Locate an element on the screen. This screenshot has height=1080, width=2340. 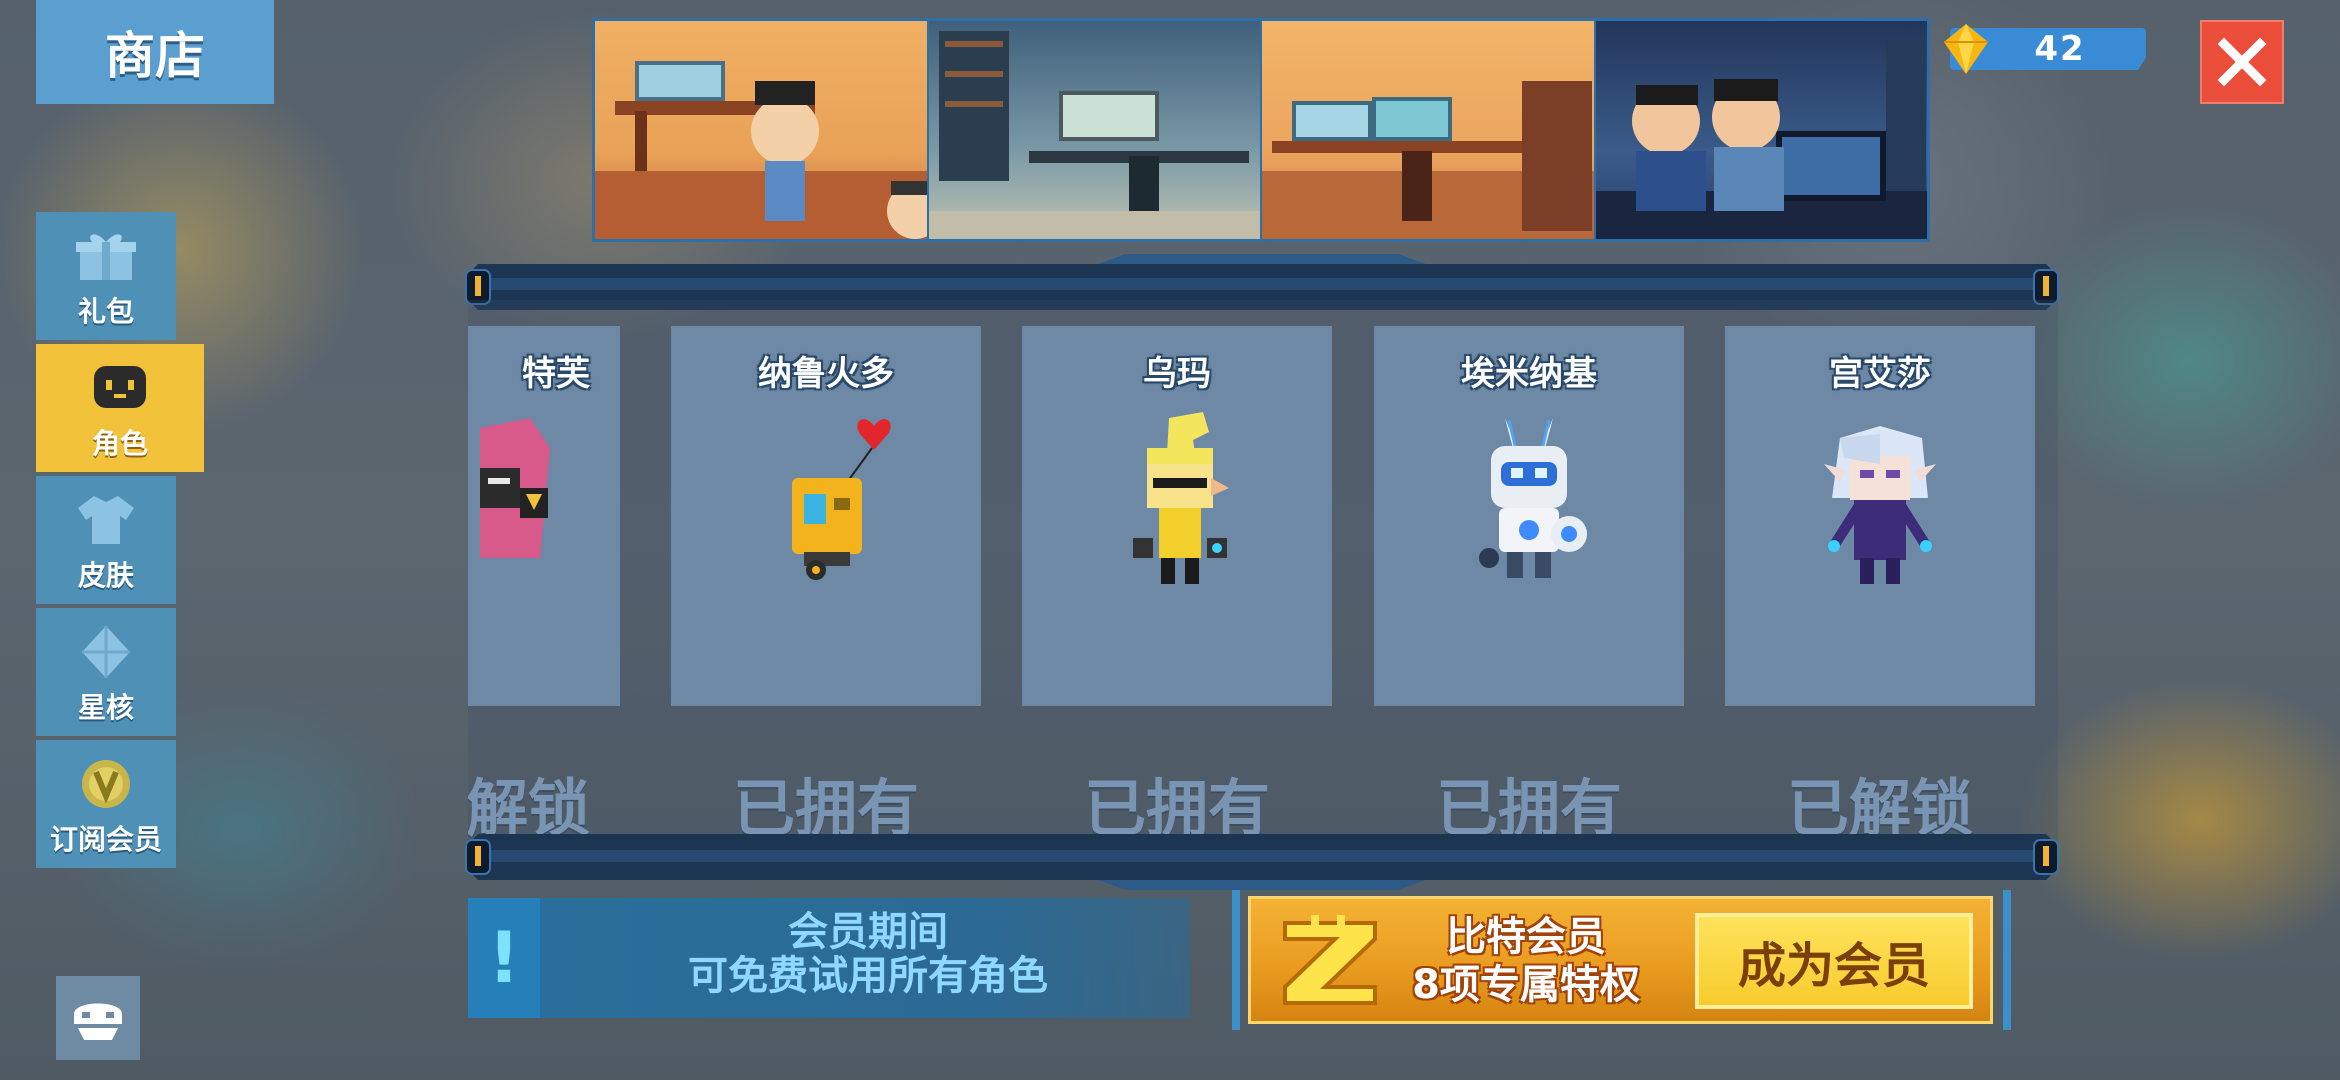
vip-promo-text: 比特会员 8项专属特权 is located at coordinates (1526, 961).